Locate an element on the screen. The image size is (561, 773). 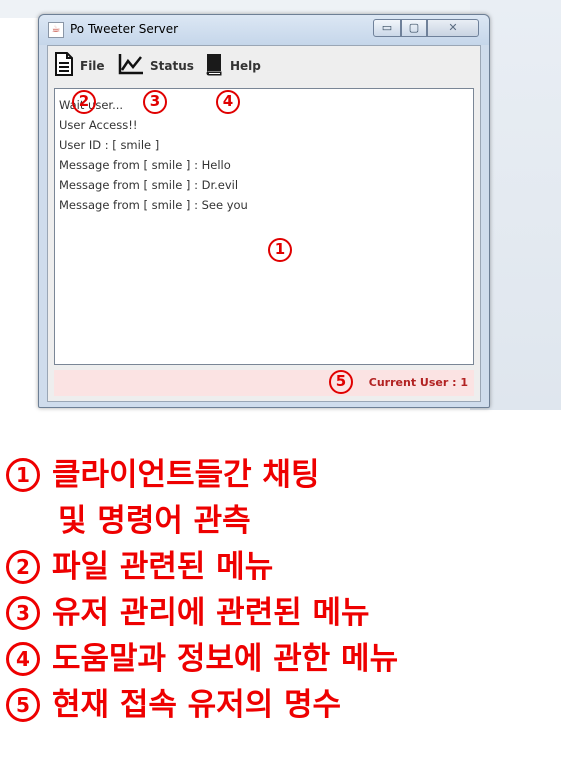
legend-text-1b: 및 명령어 관측 is located at coordinates (154, 521).